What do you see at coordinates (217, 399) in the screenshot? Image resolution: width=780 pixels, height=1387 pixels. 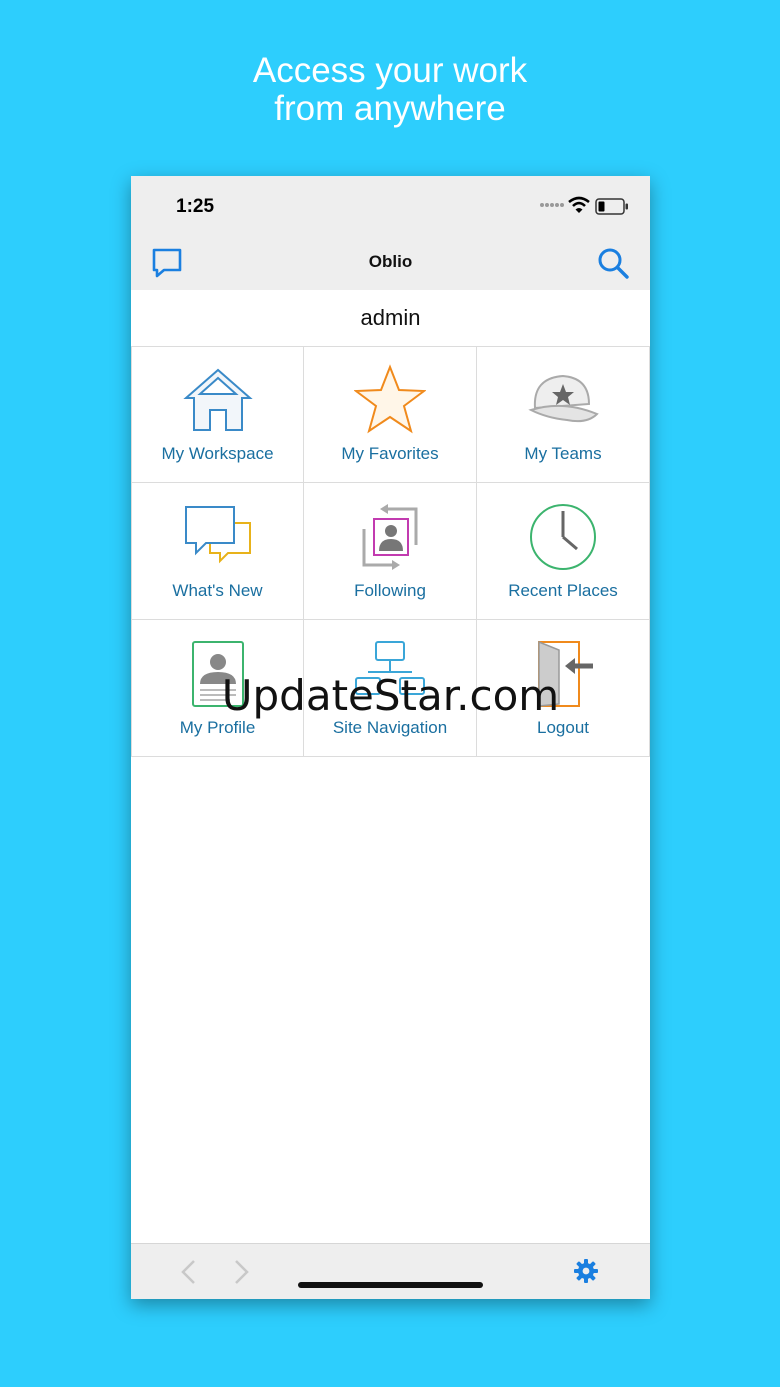 I see `house-icon` at bounding box center [217, 399].